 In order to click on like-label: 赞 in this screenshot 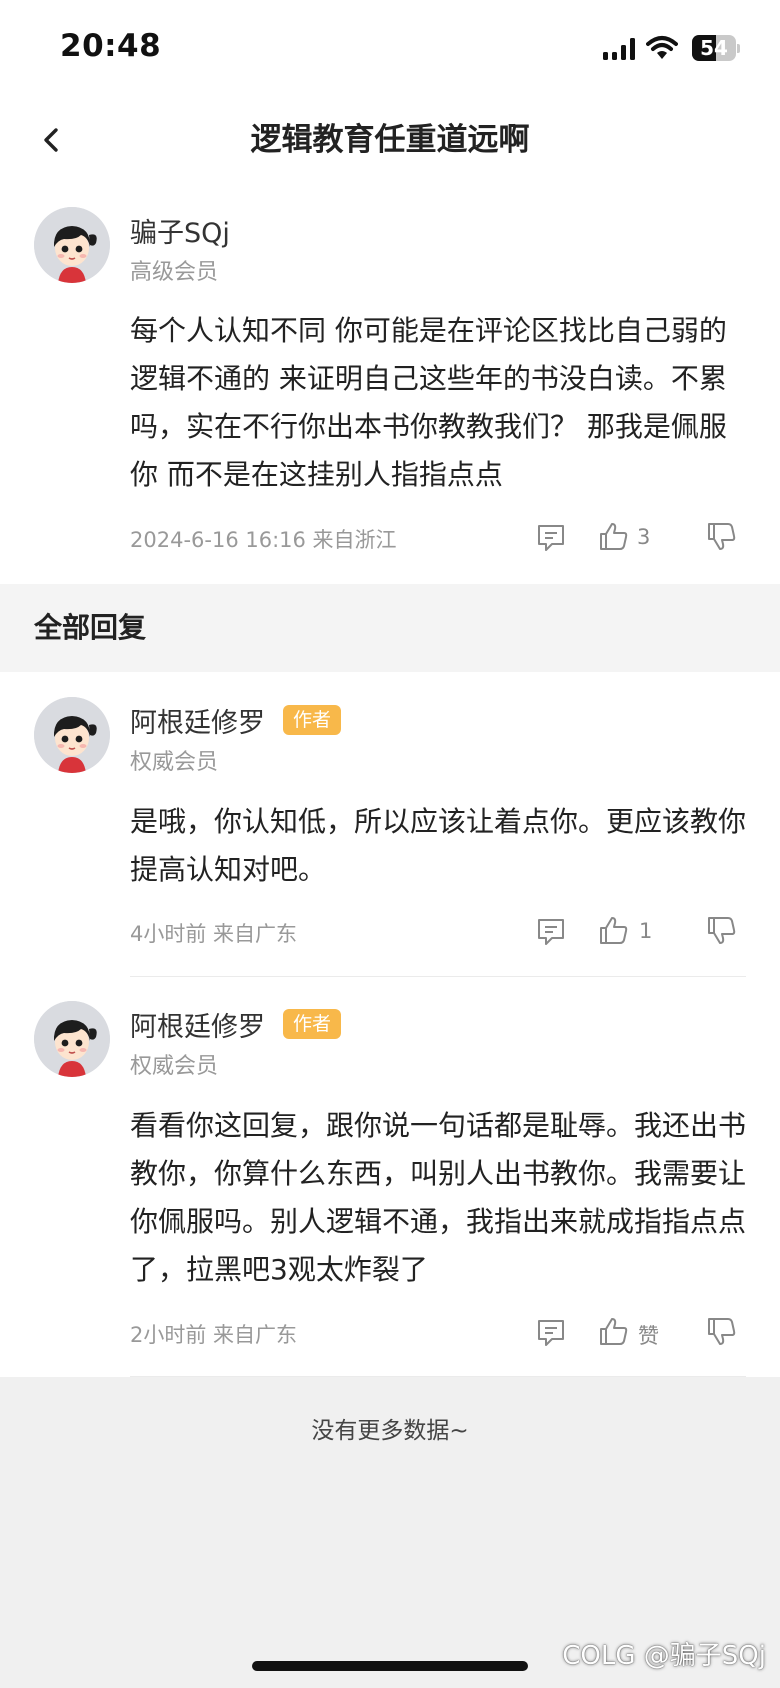, I will do `click(648, 1335)`.